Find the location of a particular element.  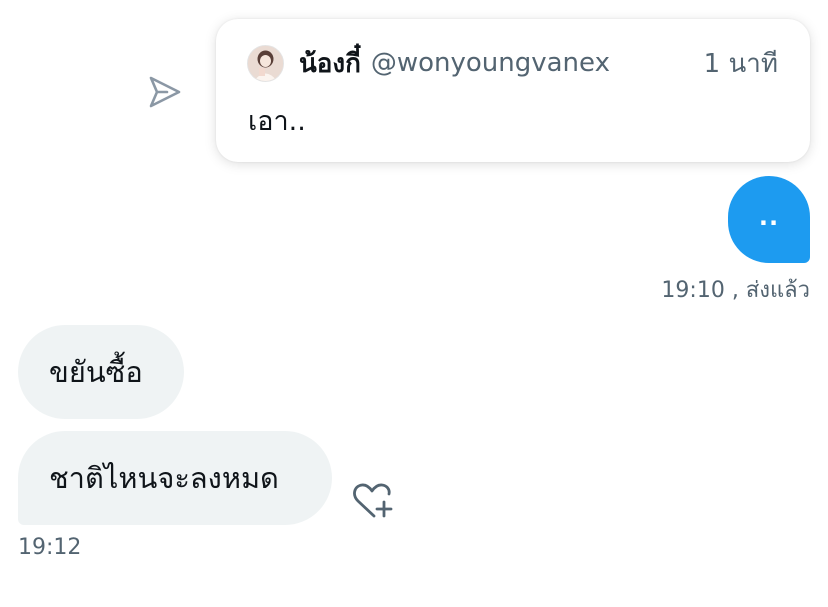

received-message-bubble: ขยันซื้อ is located at coordinates (101, 372).